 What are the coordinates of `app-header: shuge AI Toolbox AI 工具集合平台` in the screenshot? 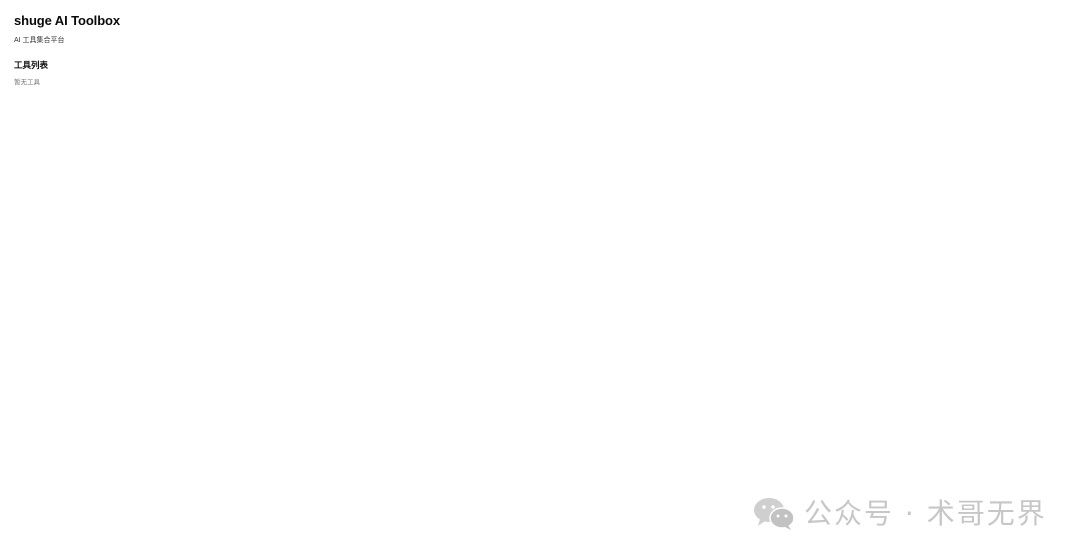 It's located at (67, 29).